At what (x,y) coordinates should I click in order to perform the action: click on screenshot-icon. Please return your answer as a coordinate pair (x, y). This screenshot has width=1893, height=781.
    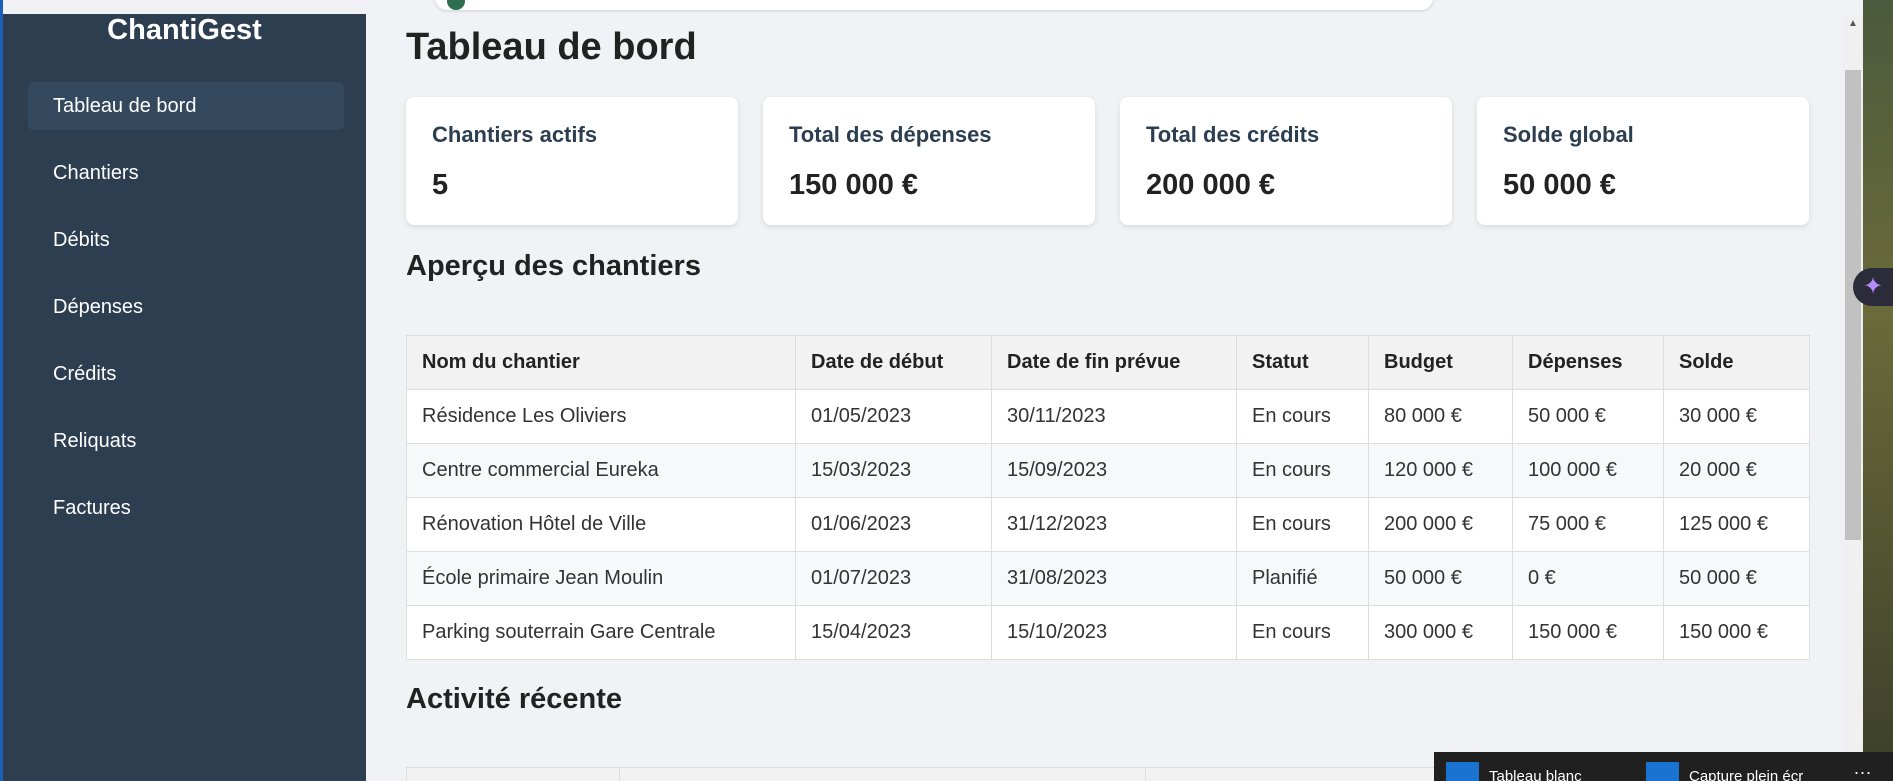
    Looking at the image, I should click on (1662, 771).